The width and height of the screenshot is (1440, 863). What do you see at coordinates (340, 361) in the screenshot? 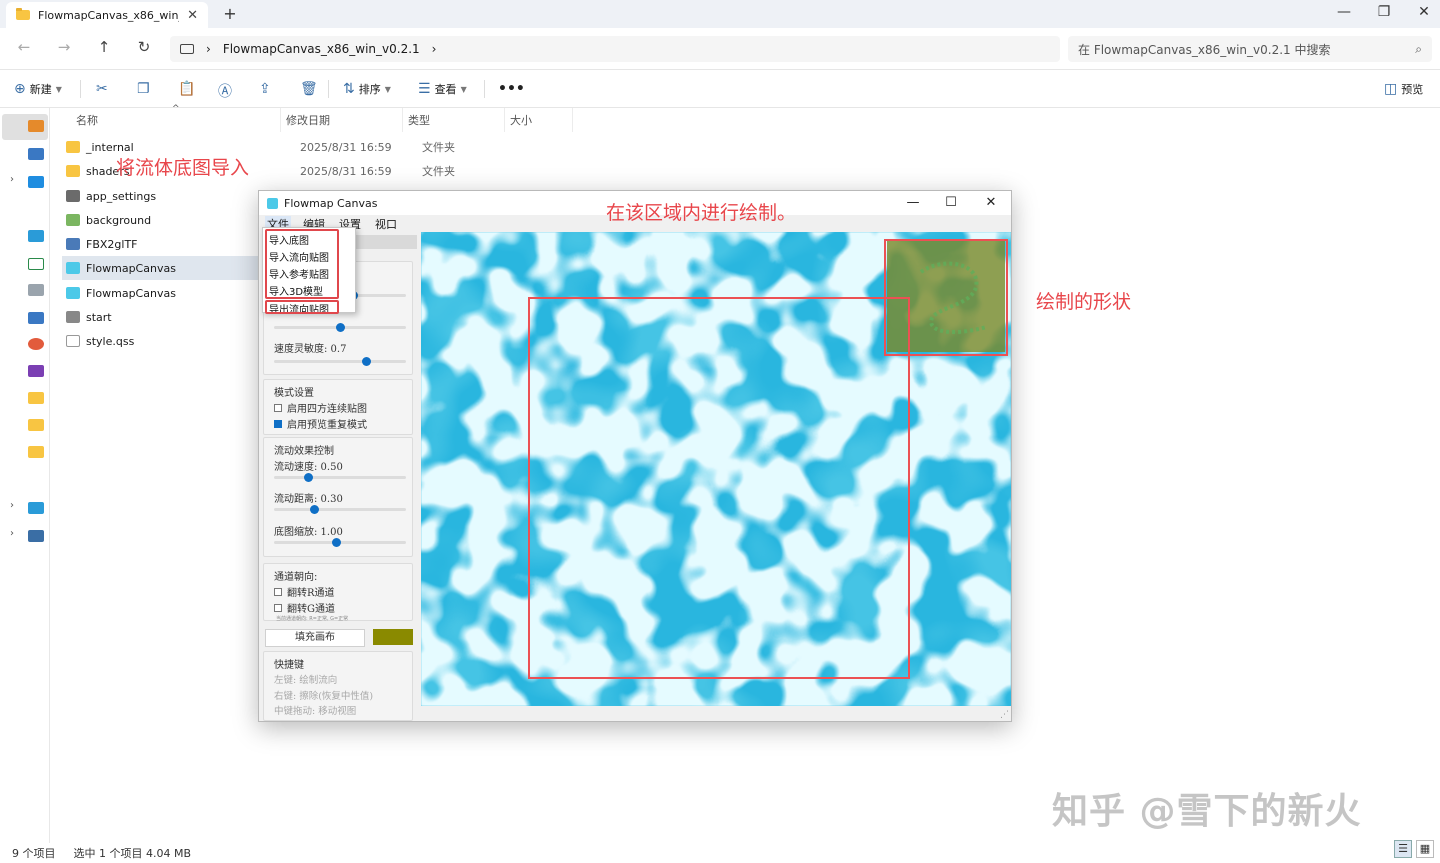
I see `speed-sensitivity-slider` at bounding box center [340, 361].